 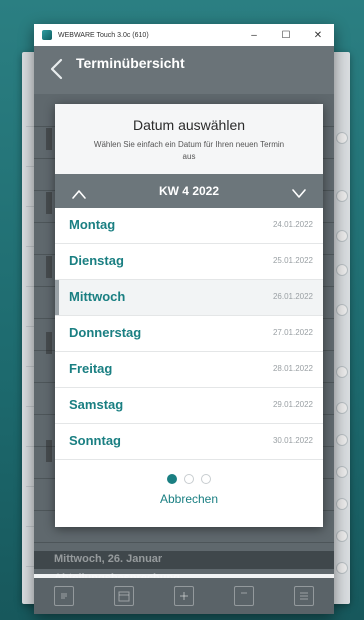 I want to click on document-glyph-icon, so click(x=64, y=596).